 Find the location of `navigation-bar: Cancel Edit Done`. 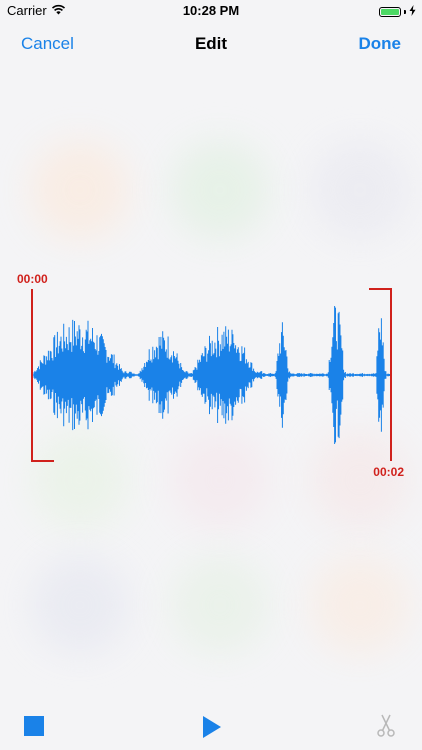

navigation-bar: Cancel Edit Done is located at coordinates (211, 44).